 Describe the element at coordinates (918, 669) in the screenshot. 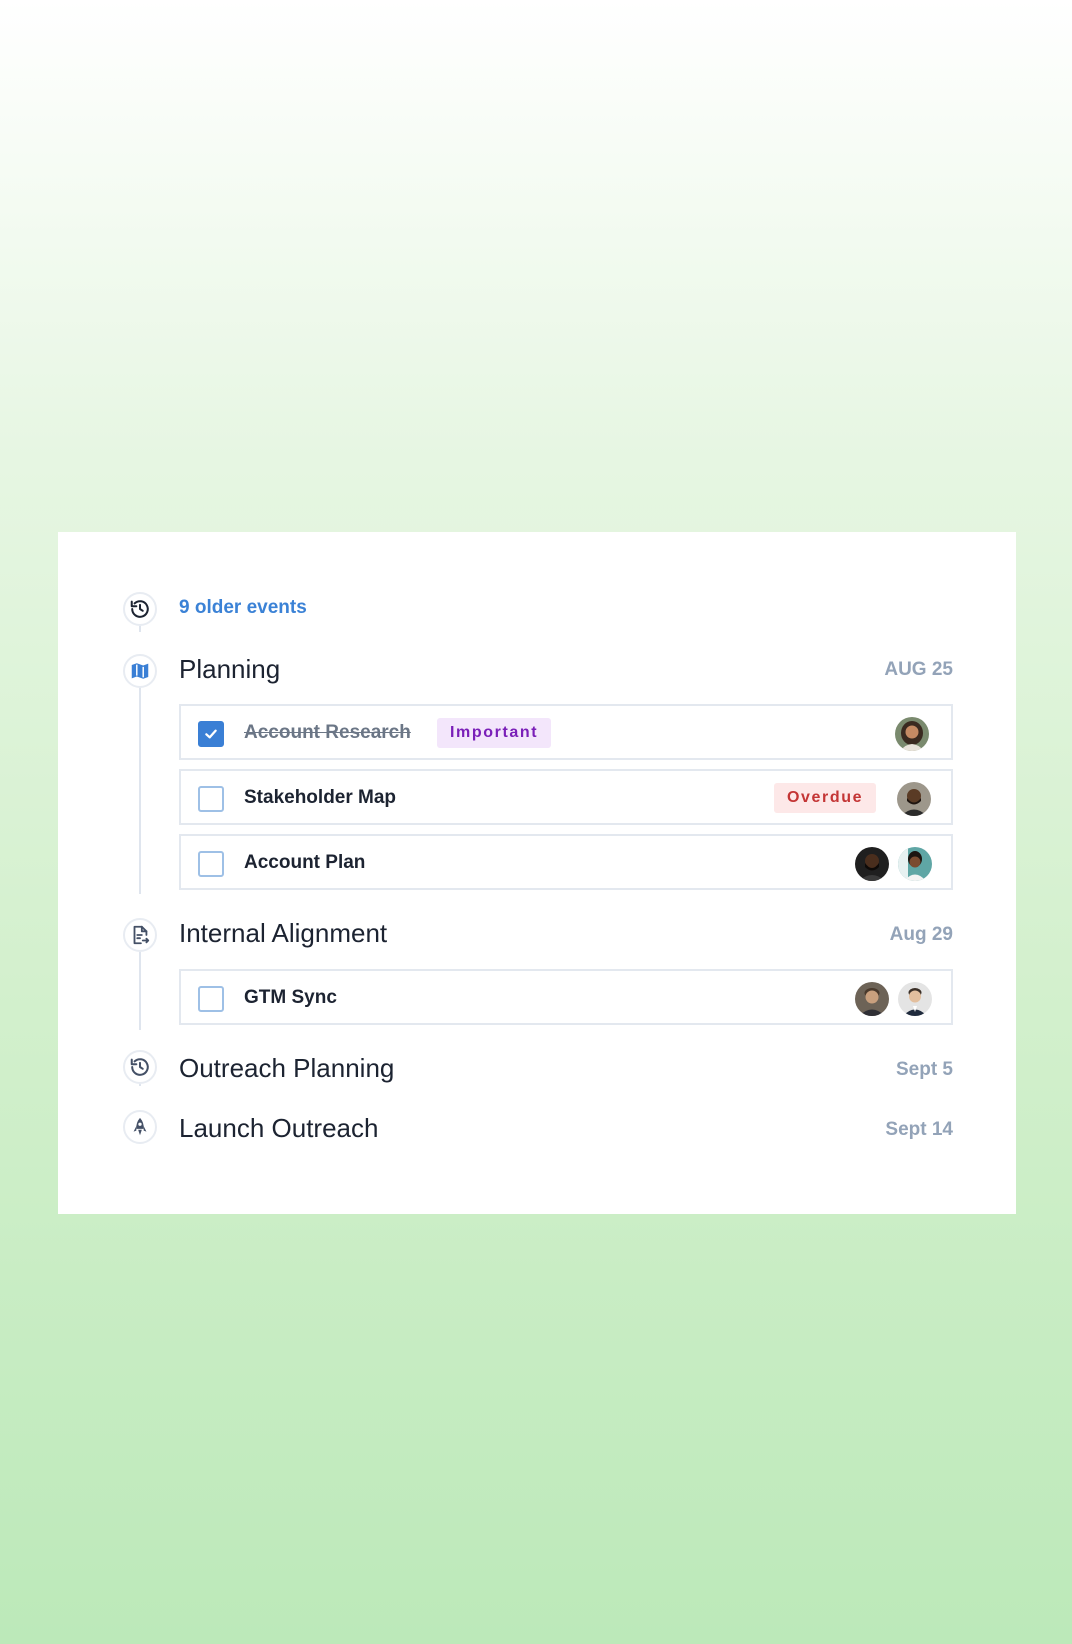

I see `section-date-planning: AUG 25` at that location.